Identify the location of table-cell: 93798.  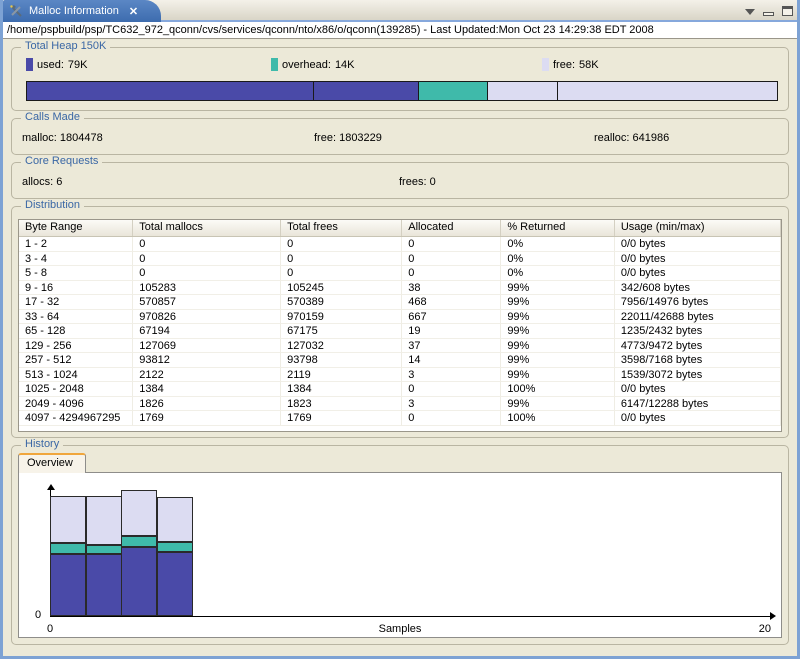
(342, 360).